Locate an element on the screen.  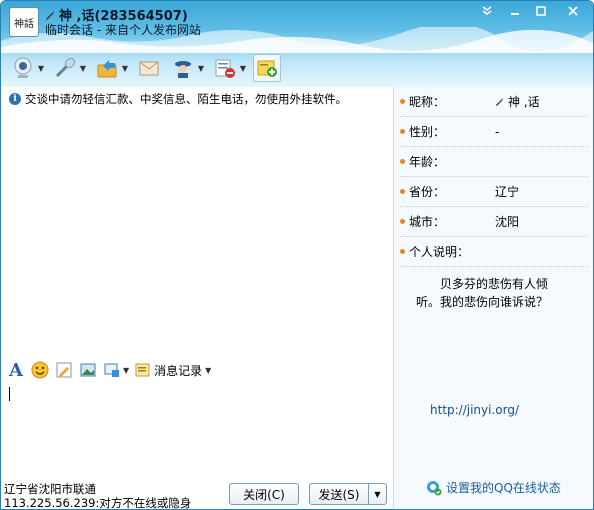
profile-value: 沈阳 is located at coordinates (507, 222).